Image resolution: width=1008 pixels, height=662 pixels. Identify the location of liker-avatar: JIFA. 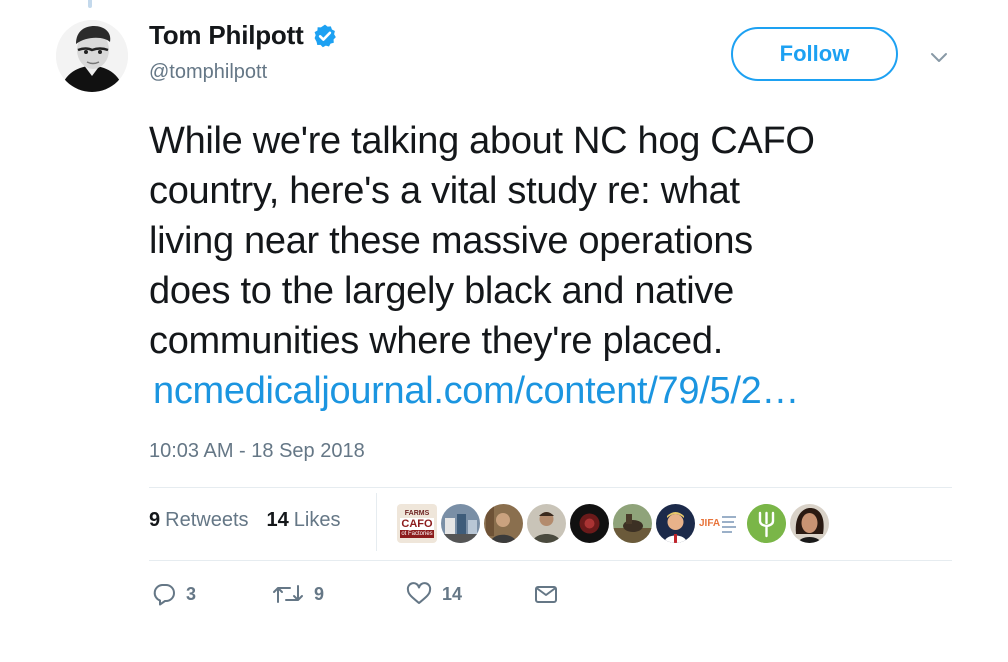
(721, 523).